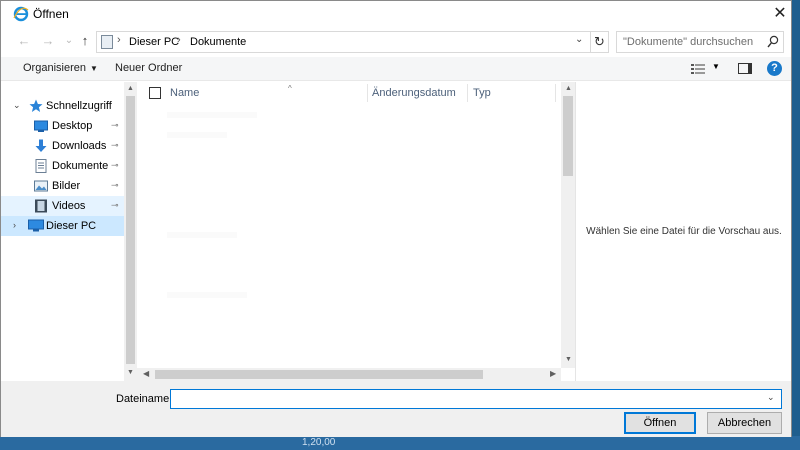 The width and height of the screenshot is (800, 450). I want to click on sidebar-item-desktop: Desktop ⊸, so click(62, 126).